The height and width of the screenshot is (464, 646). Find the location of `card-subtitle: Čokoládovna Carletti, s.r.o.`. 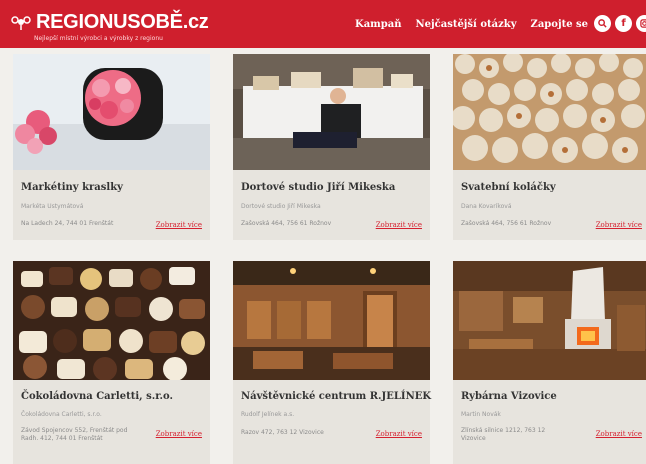

card-subtitle: Čokoládovna Carletti, s.r.o. is located at coordinates (61, 414).